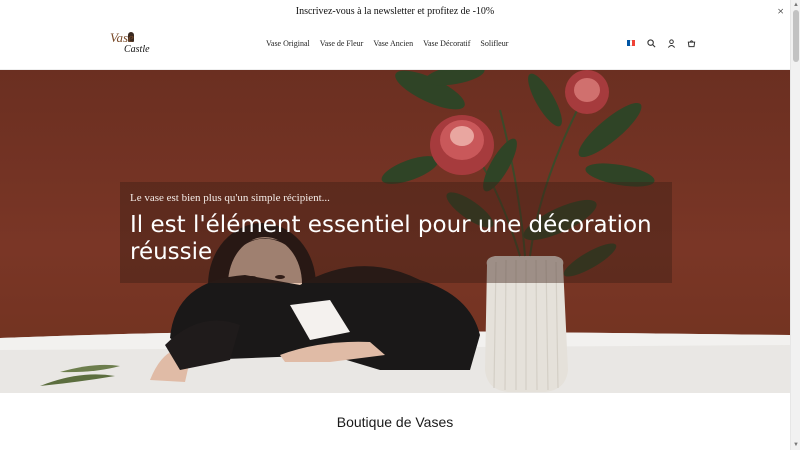 The width and height of the screenshot is (800, 450). I want to click on logo: Vase Castle, so click(129, 45).